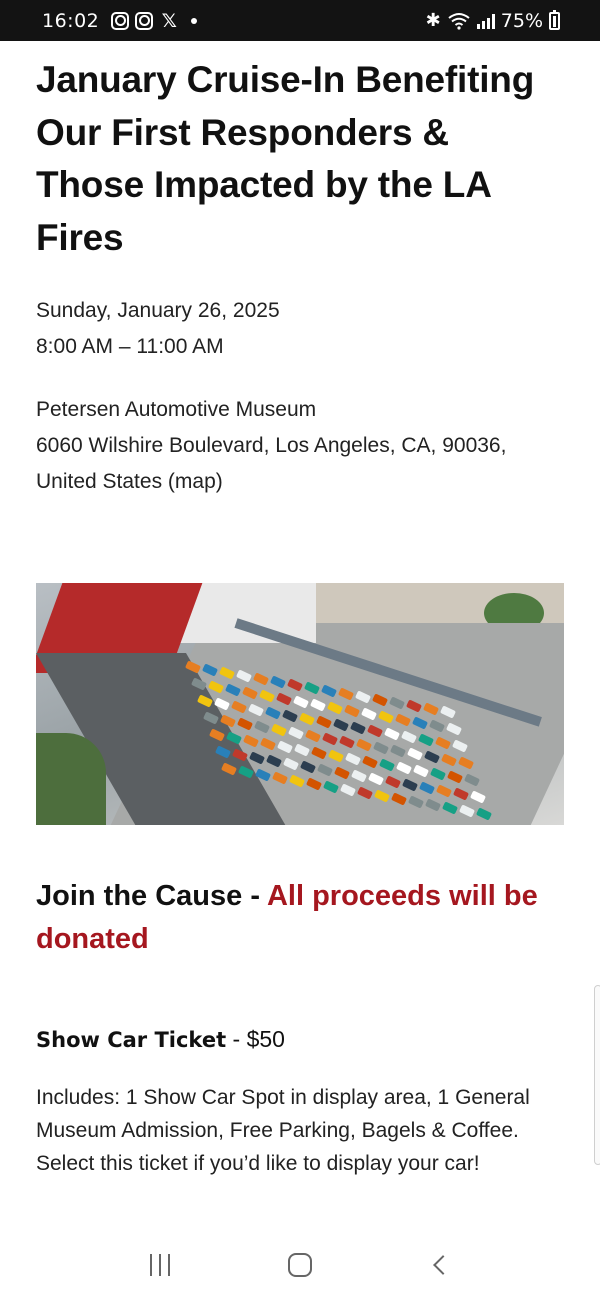 Image resolution: width=600 pixels, height=1300 pixels. What do you see at coordinates (99, 481) in the screenshot?
I see `address-country: United States` at bounding box center [99, 481].